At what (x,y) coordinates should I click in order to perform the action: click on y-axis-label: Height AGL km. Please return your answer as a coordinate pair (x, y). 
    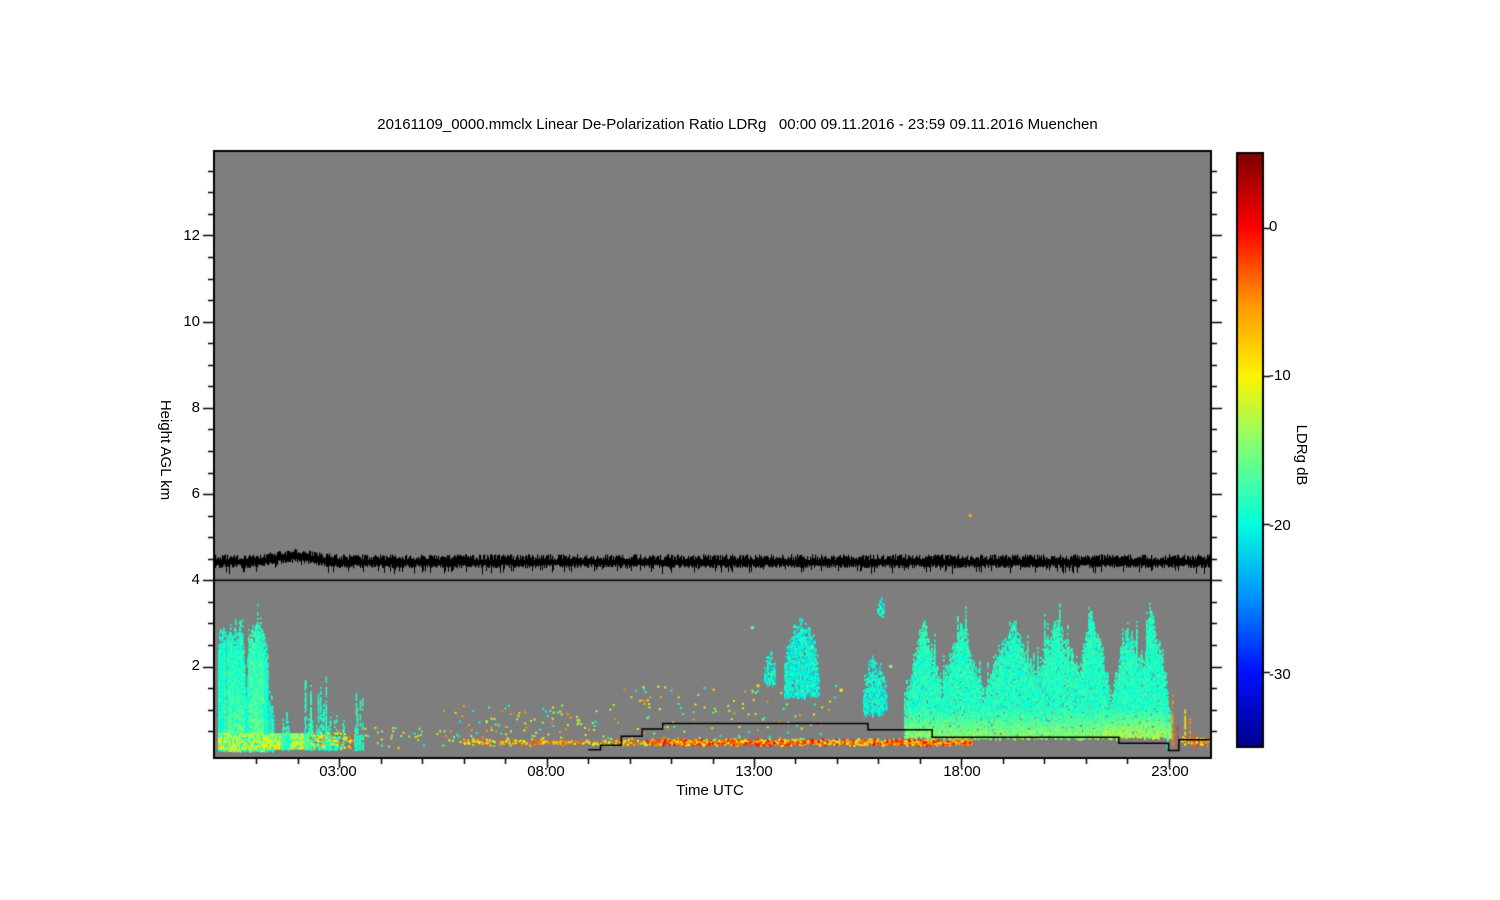
    Looking at the image, I should click on (165, 450).